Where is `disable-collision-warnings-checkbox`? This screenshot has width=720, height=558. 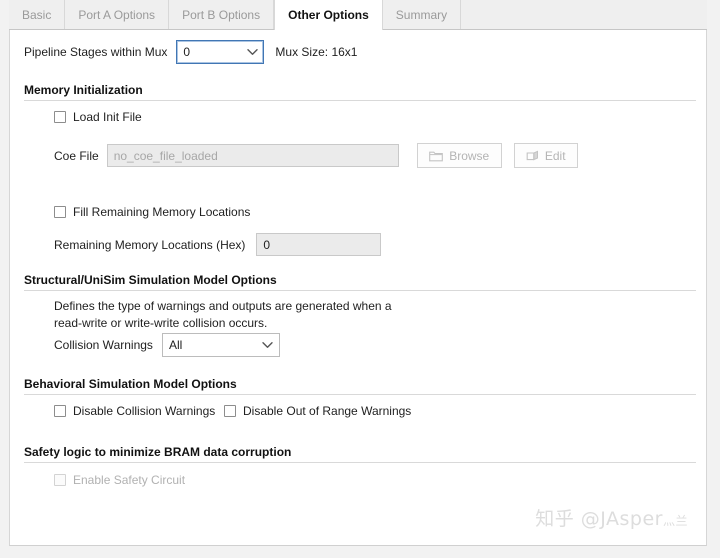 disable-collision-warnings-checkbox is located at coordinates (60, 411).